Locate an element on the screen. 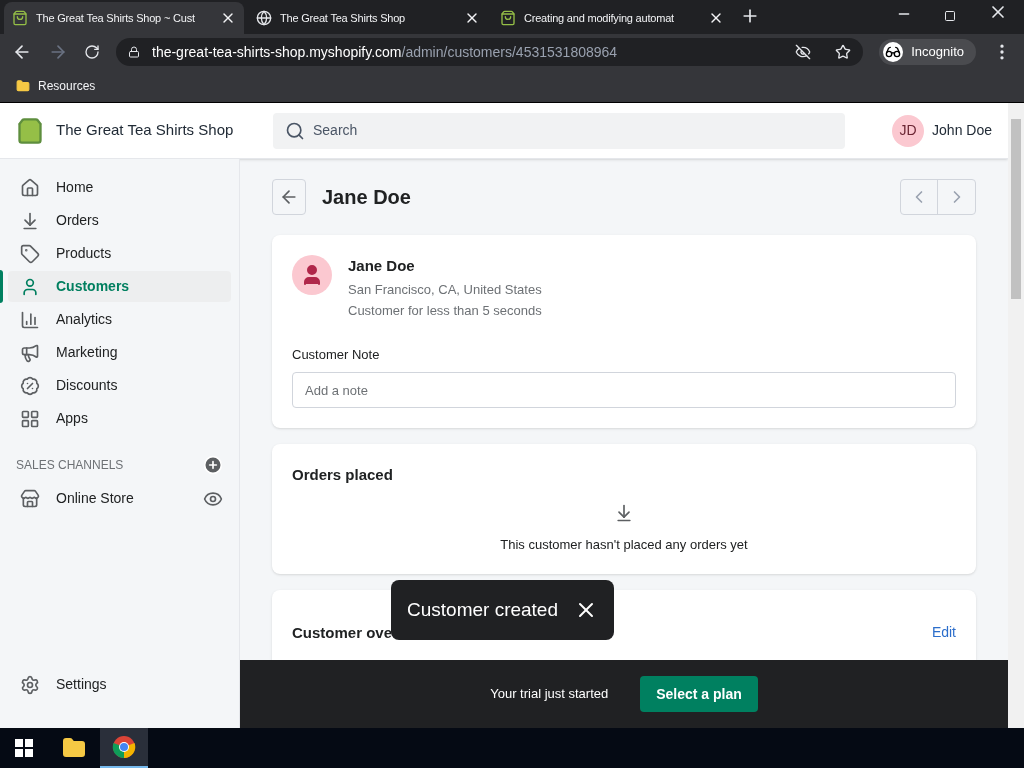  page-title: Jane Doe is located at coordinates (367, 197).